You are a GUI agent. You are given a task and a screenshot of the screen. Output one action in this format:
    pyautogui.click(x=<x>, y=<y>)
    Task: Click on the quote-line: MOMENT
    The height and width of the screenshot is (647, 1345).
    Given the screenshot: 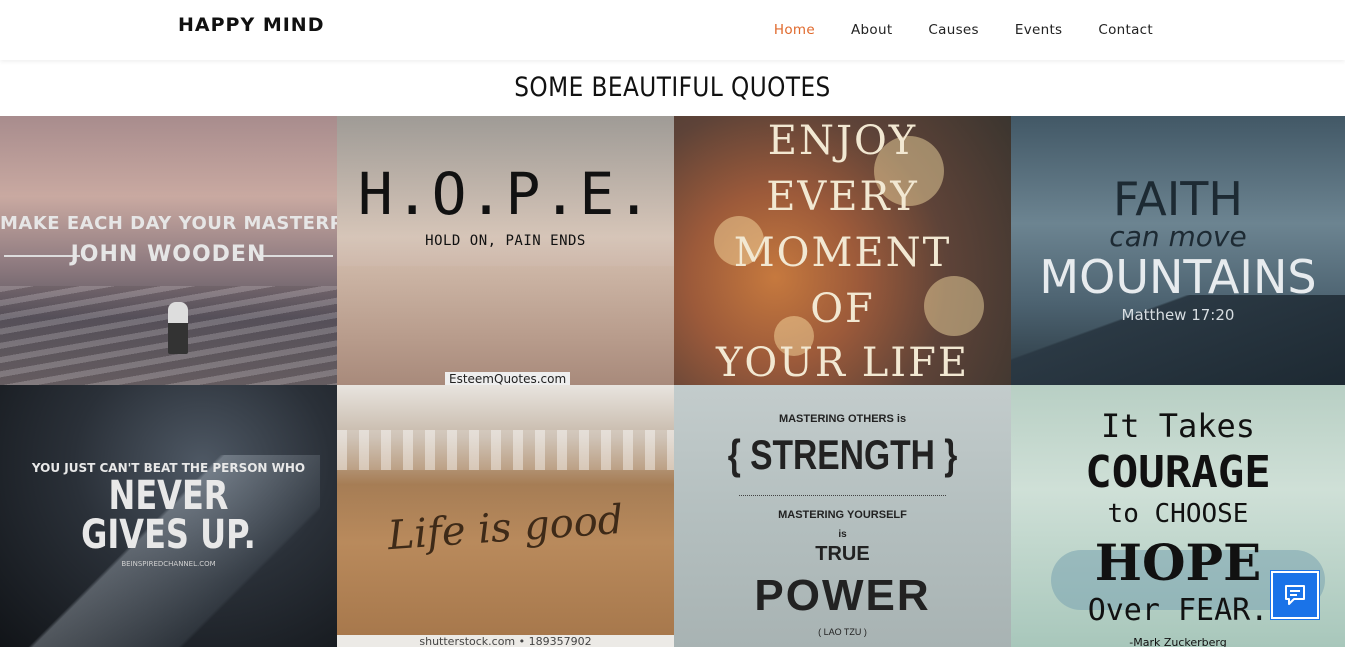 What is the action you would take?
    pyautogui.click(x=842, y=253)
    